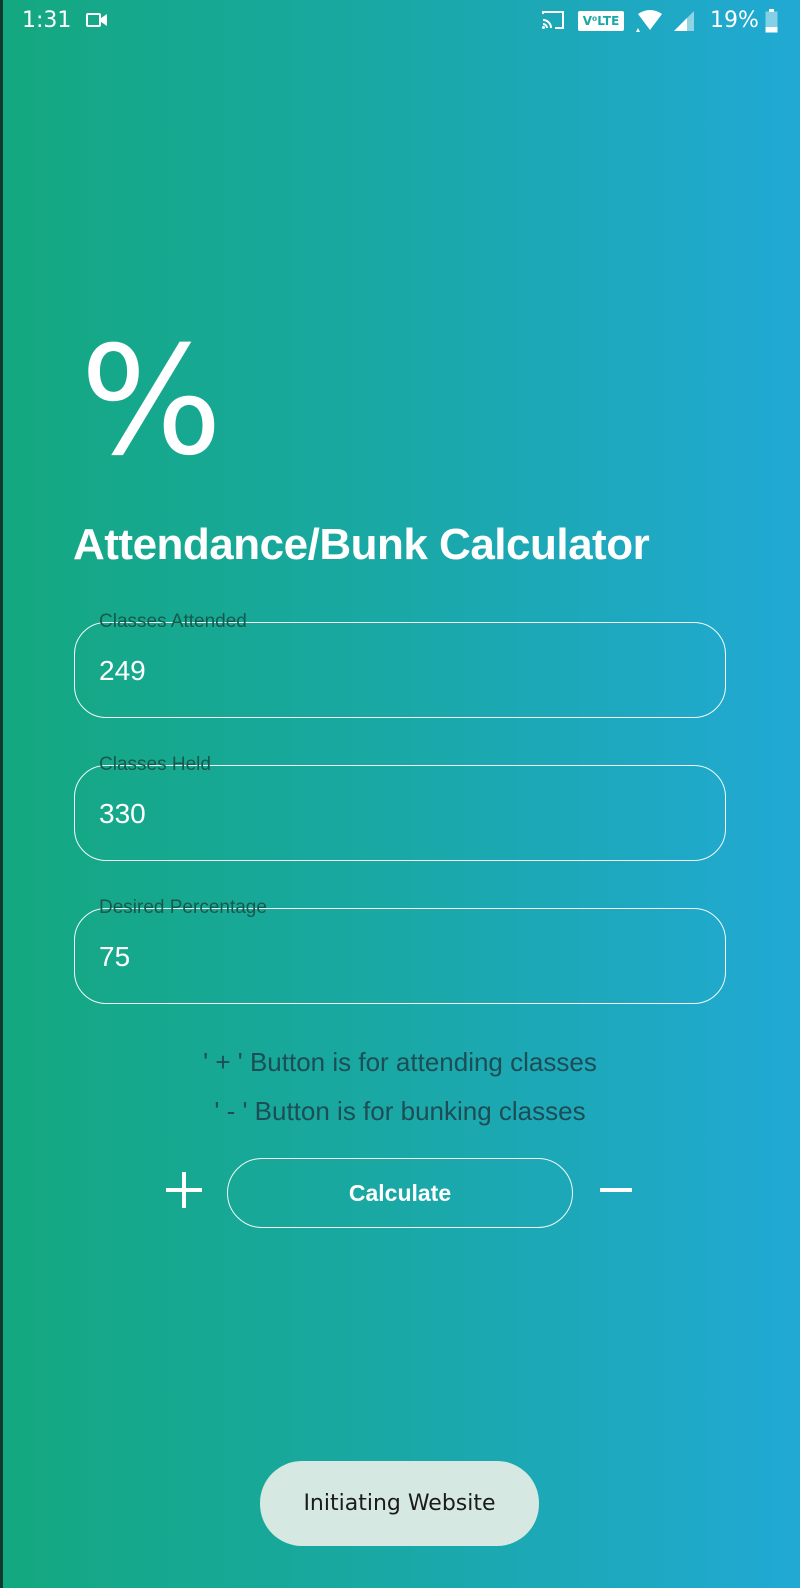 Image resolution: width=800 pixels, height=1588 pixels. What do you see at coordinates (400, 22) in the screenshot?
I see `status-bar: 1:31 V⁰LTE 19%` at bounding box center [400, 22].